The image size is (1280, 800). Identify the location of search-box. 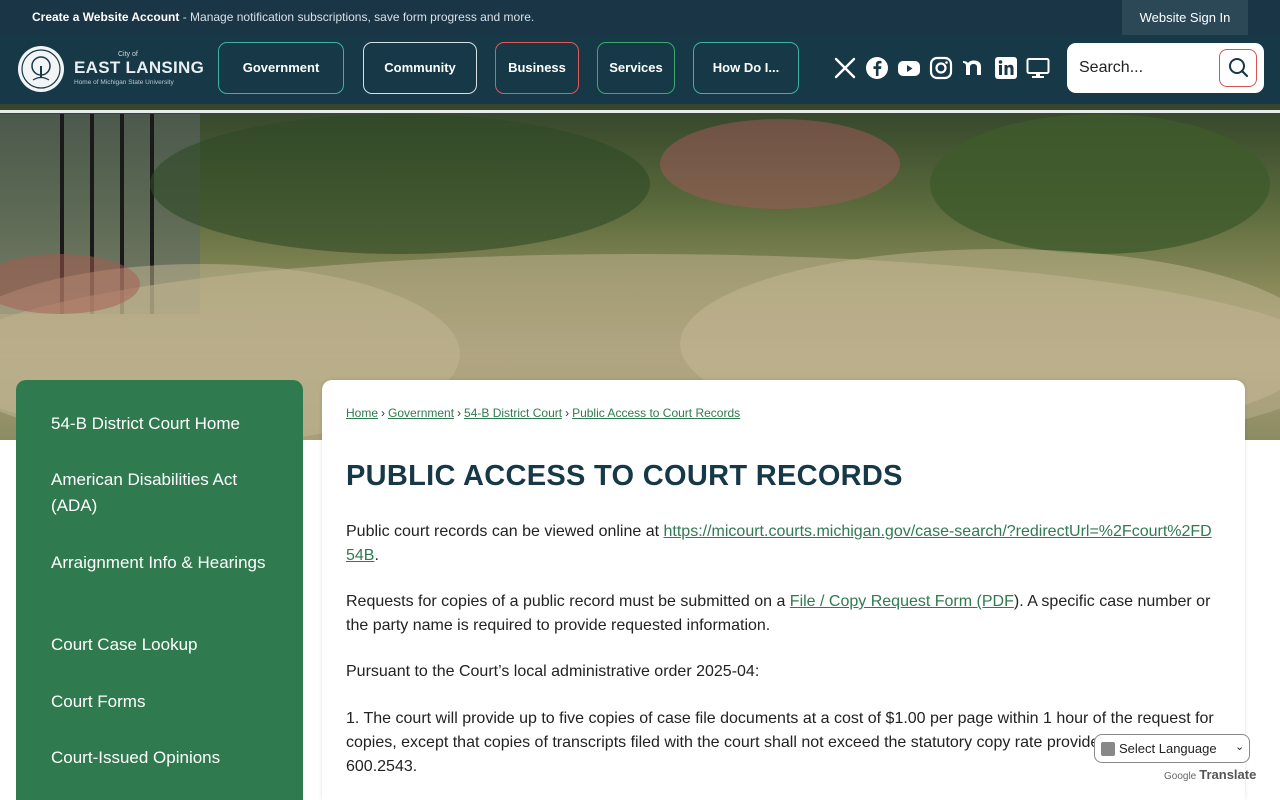
(1165, 68).